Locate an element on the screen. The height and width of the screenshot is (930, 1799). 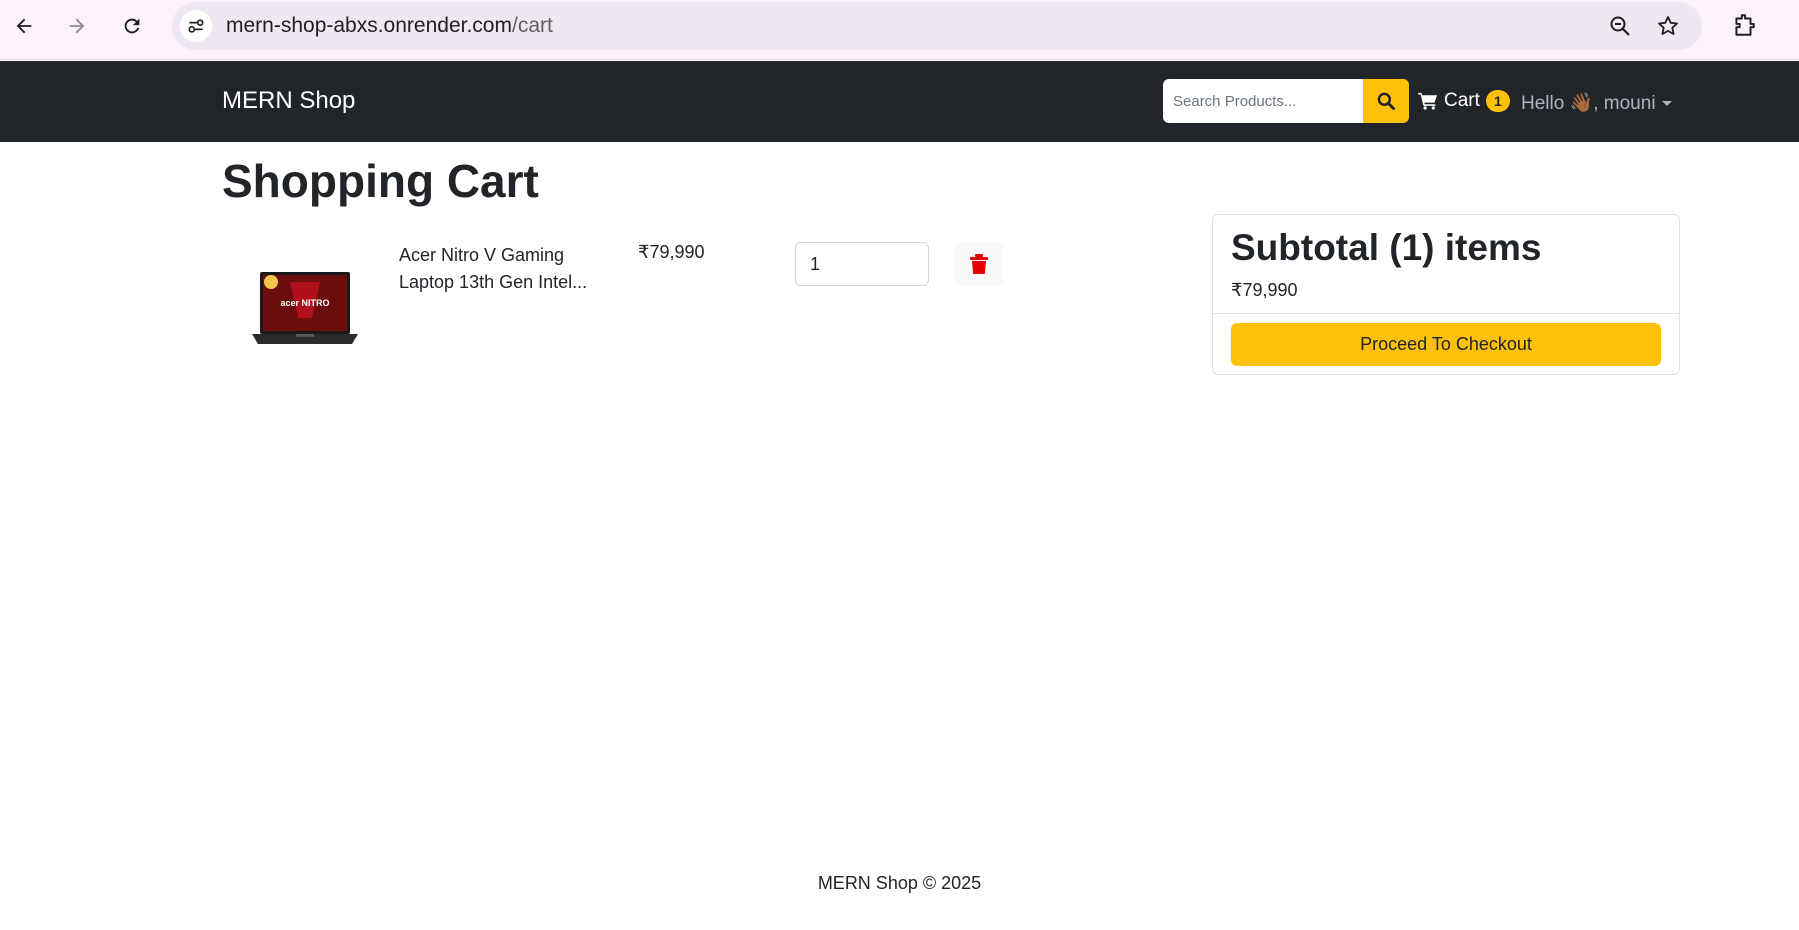
cart-label: Cart is located at coordinates (1462, 100).